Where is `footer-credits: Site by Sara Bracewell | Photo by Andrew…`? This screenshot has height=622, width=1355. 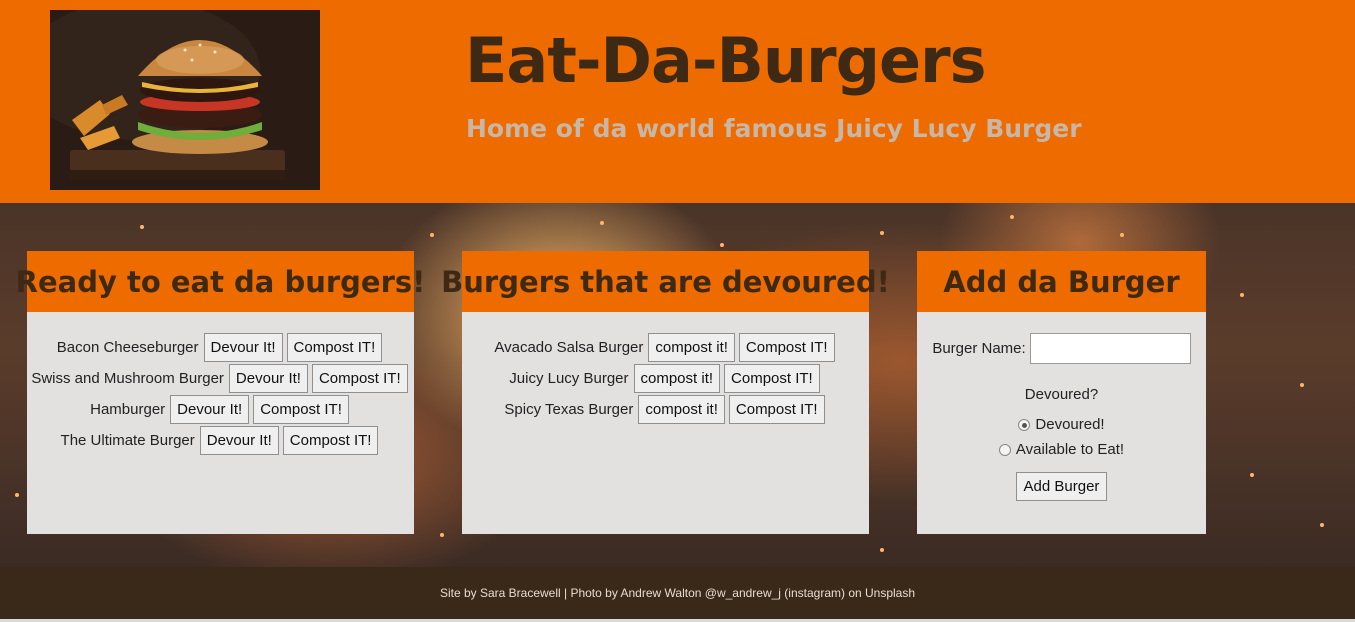
footer-credits: Site by Sara Bracewell | Photo by Andrew… is located at coordinates (677, 593).